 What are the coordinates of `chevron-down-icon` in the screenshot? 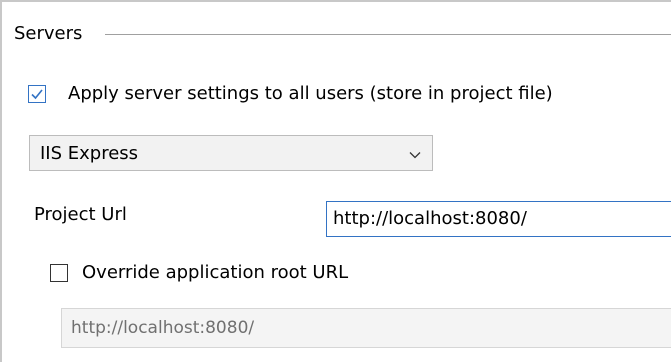 It's located at (415, 156).